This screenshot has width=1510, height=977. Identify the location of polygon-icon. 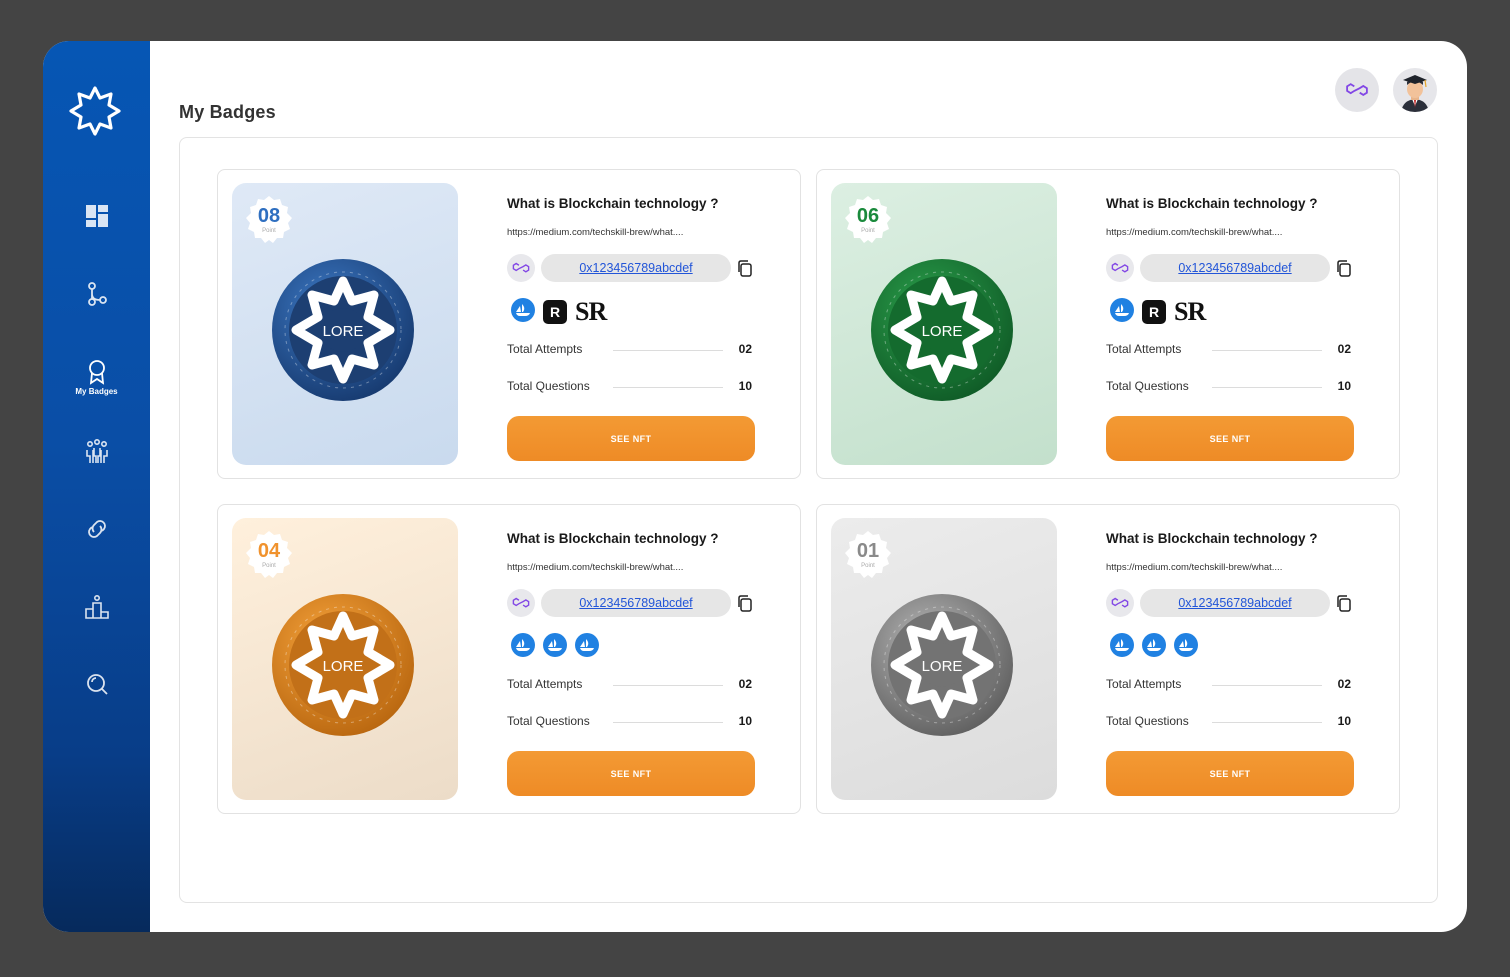
(1357, 90).